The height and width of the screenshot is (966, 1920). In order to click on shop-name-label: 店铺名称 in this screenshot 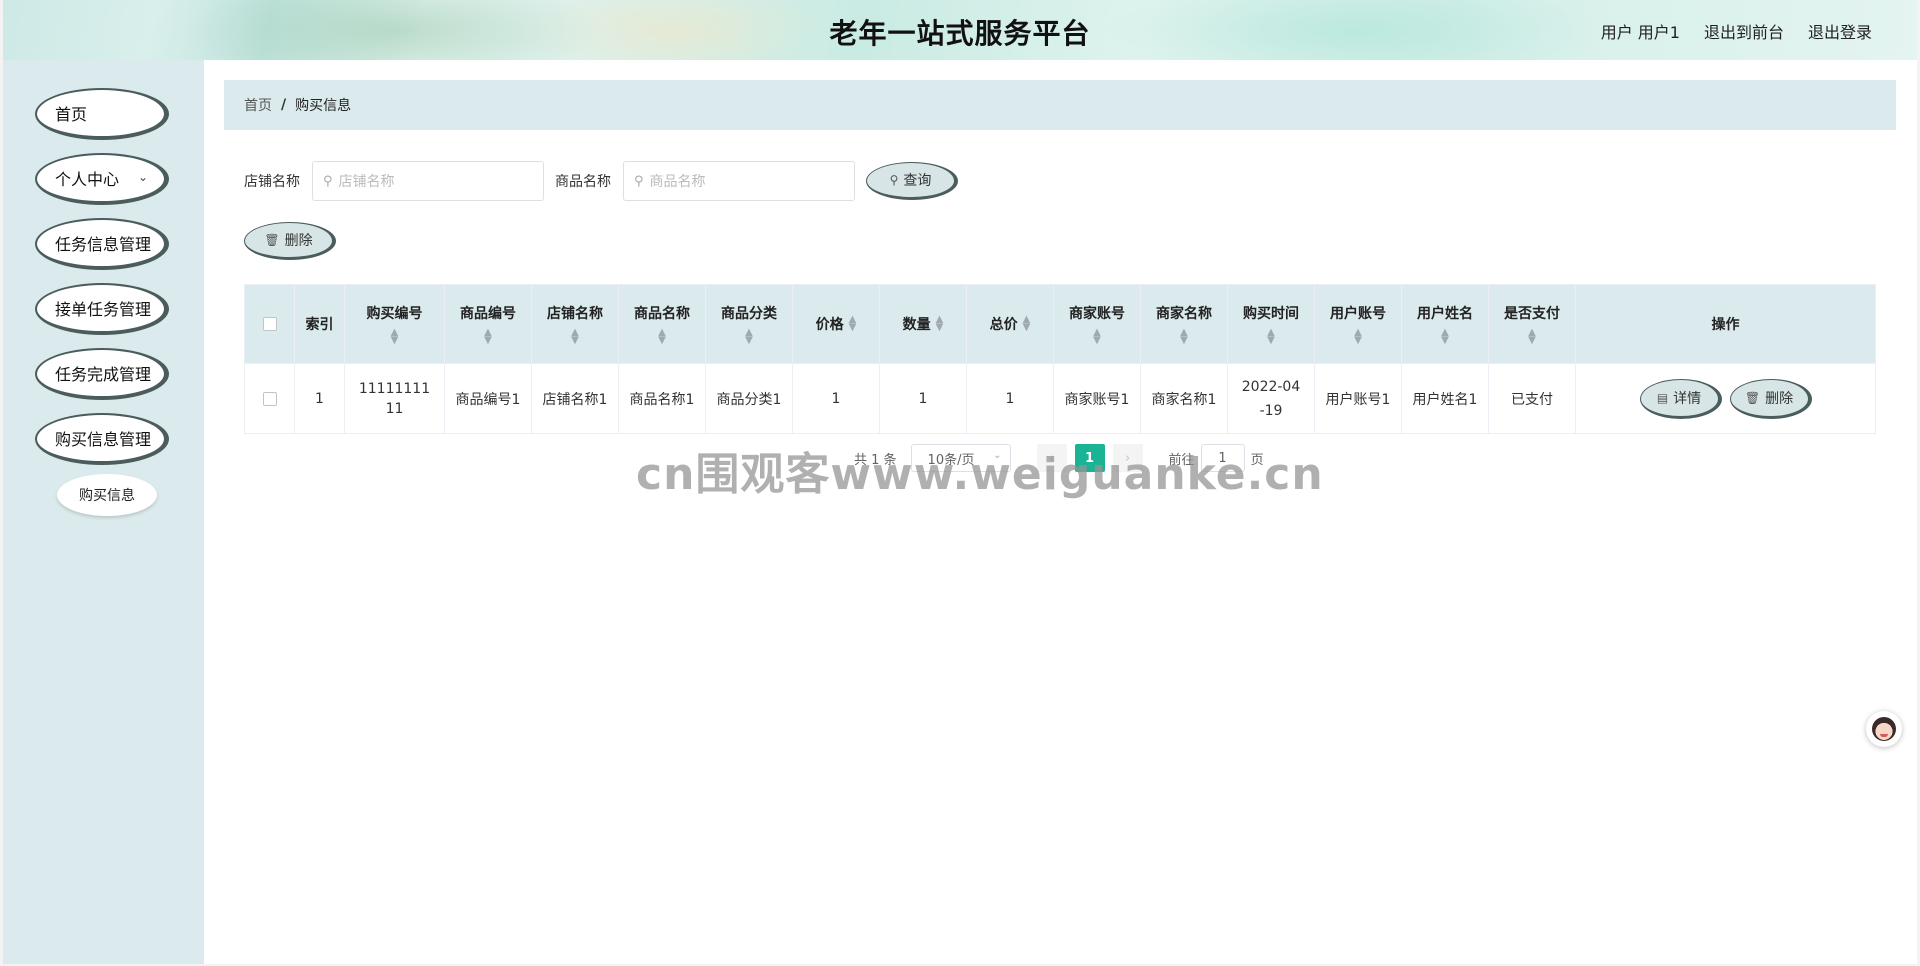, I will do `click(272, 182)`.